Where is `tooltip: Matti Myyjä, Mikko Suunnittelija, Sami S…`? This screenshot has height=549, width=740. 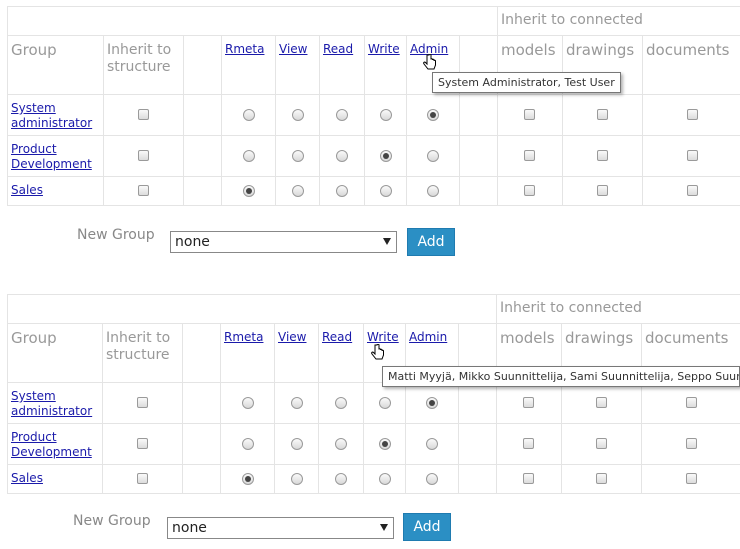
tooltip: Matti Myyjä, Mikko Suunnittelija, Sami S… is located at coordinates (561, 376).